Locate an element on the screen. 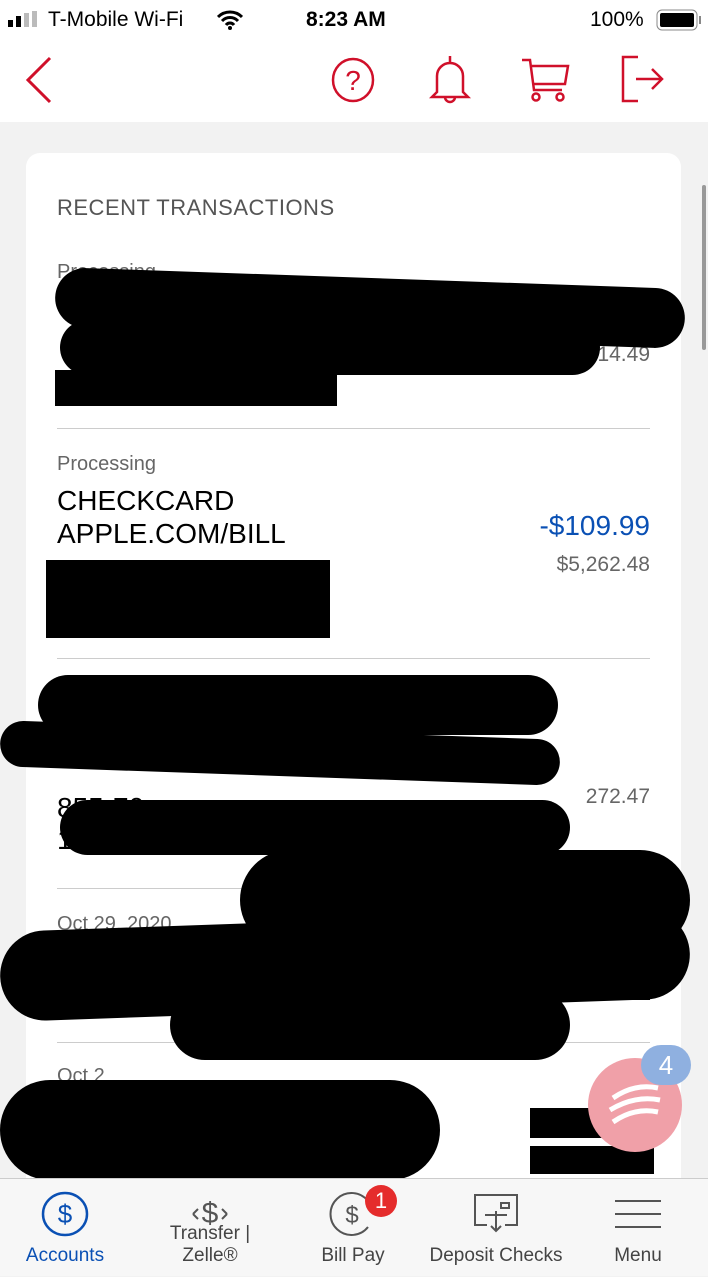 The image size is (708, 1277). battery-icon is located at coordinates (678, 20).